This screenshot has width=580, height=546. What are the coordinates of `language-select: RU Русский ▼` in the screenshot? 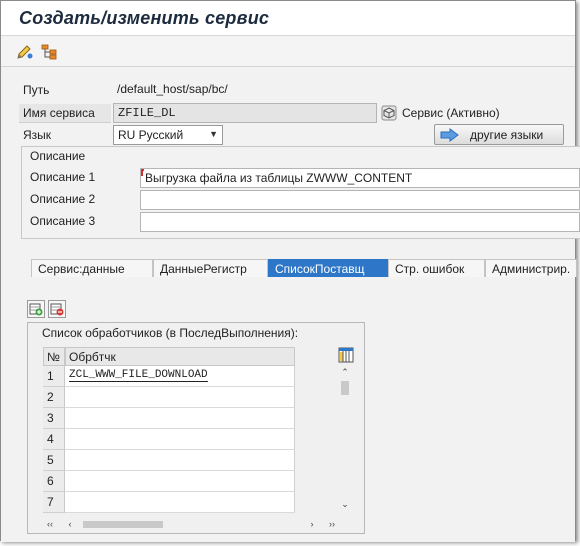 It's located at (168, 135).